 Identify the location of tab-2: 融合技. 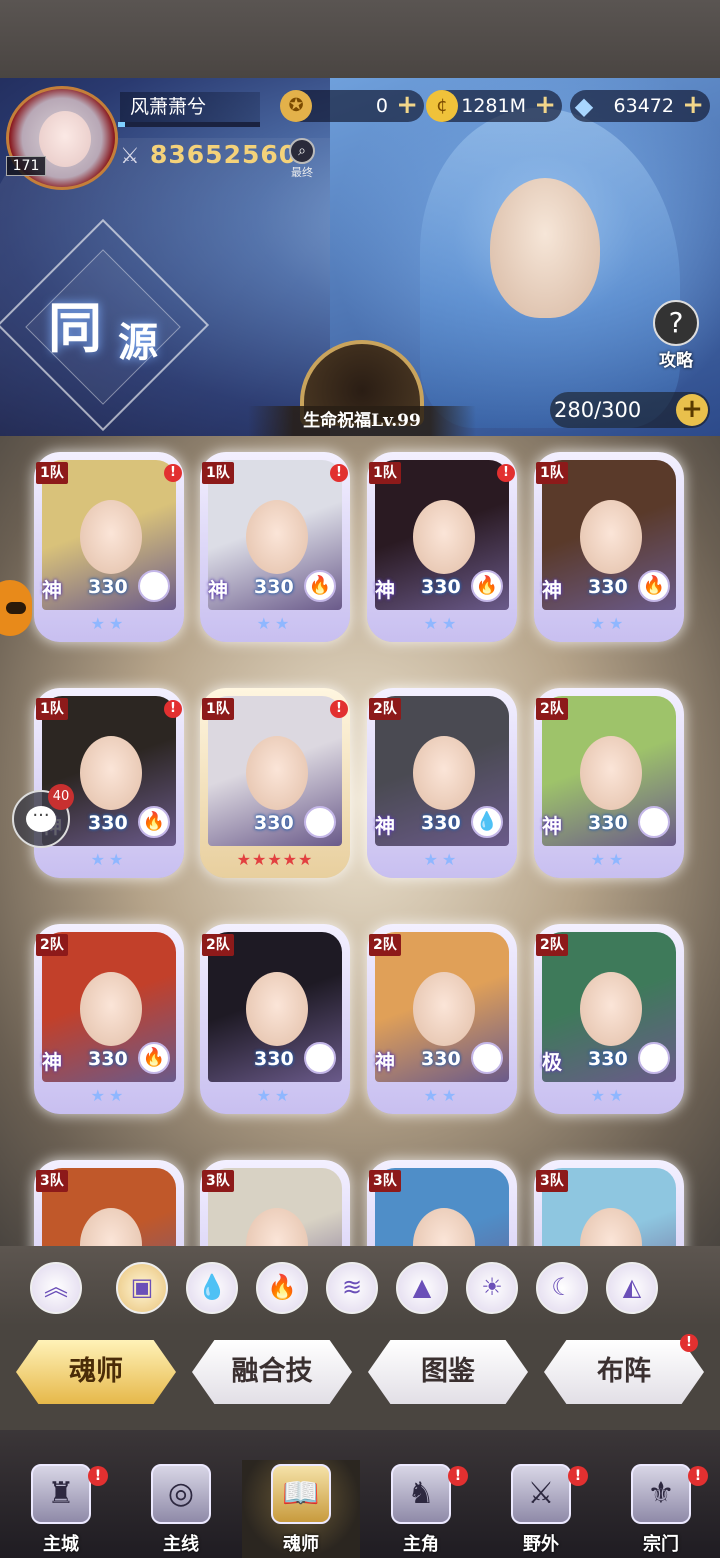
(272, 1372).